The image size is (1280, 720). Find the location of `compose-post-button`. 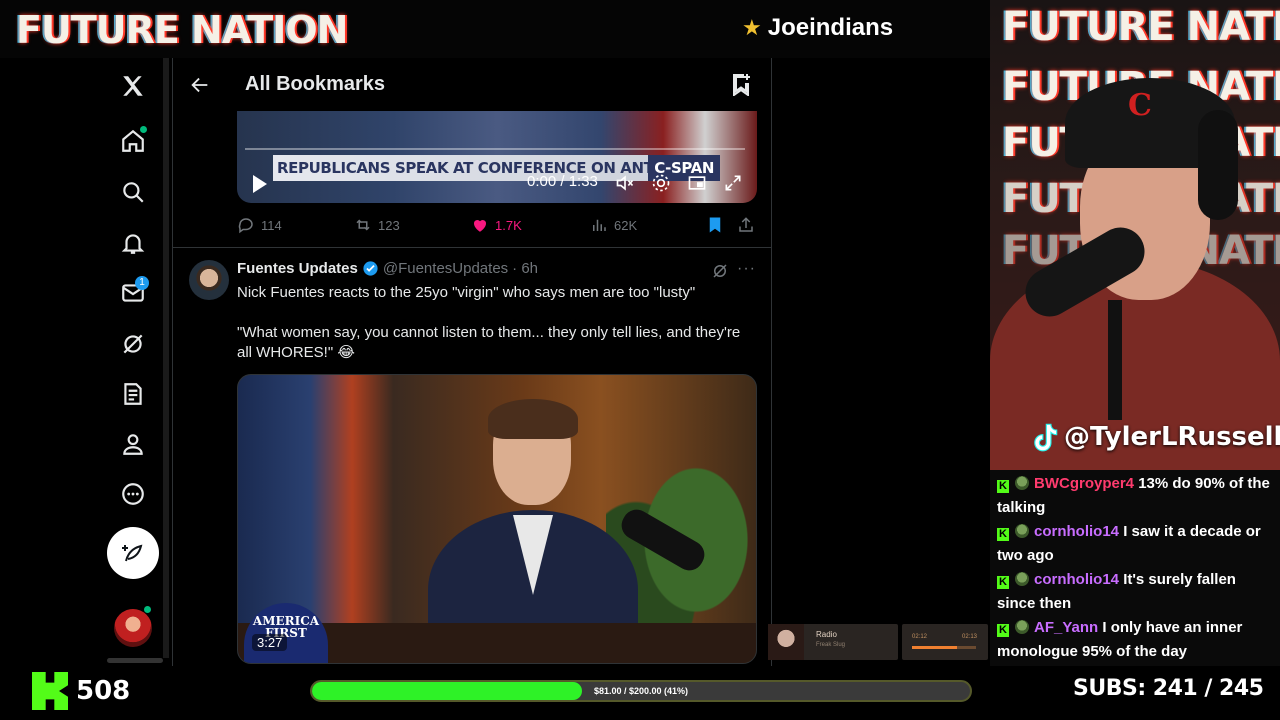

compose-post-button is located at coordinates (133, 553).